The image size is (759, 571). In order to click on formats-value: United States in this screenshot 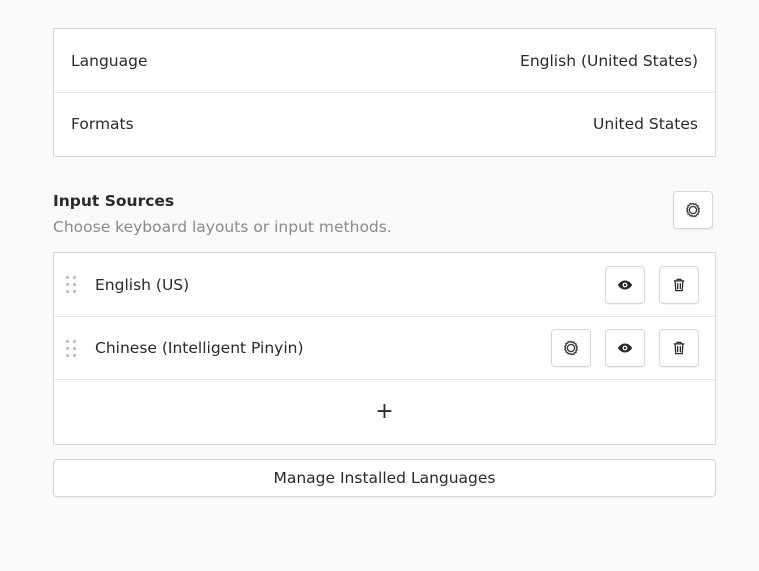, I will do `click(645, 124)`.